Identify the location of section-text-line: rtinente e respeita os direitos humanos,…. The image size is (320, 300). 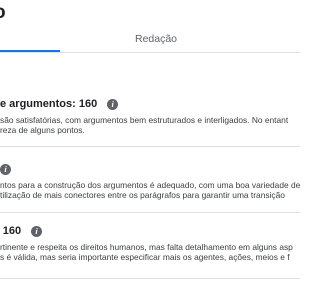
(146, 247).